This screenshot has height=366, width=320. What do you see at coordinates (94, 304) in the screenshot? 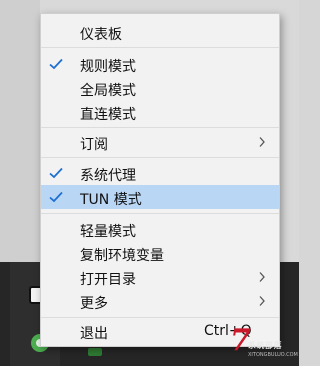
I see `menu-item-label: 更多` at bounding box center [94, 304].